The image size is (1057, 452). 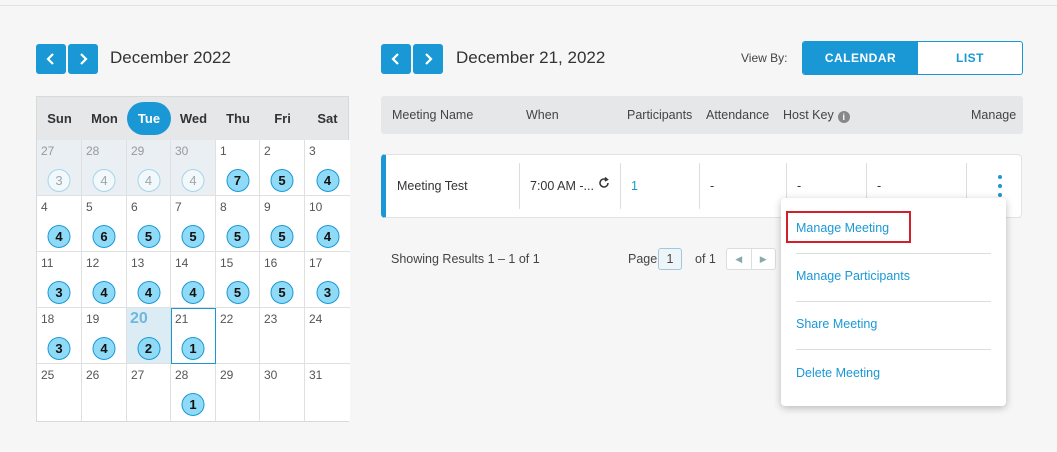 What do you see at coordinates (238, 280) in the screenshot?
I see `calendar-day-cell: 15 5` at bounding box center [238, 280].